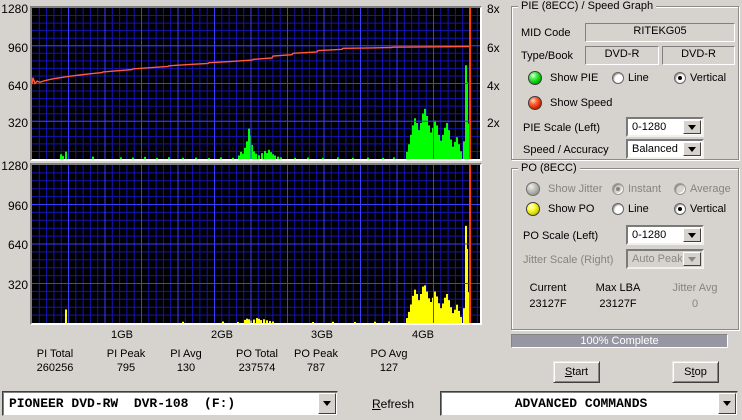  I want to click on advanced-commands-select: ADVANCED COMMANDS, so click(589, 403).